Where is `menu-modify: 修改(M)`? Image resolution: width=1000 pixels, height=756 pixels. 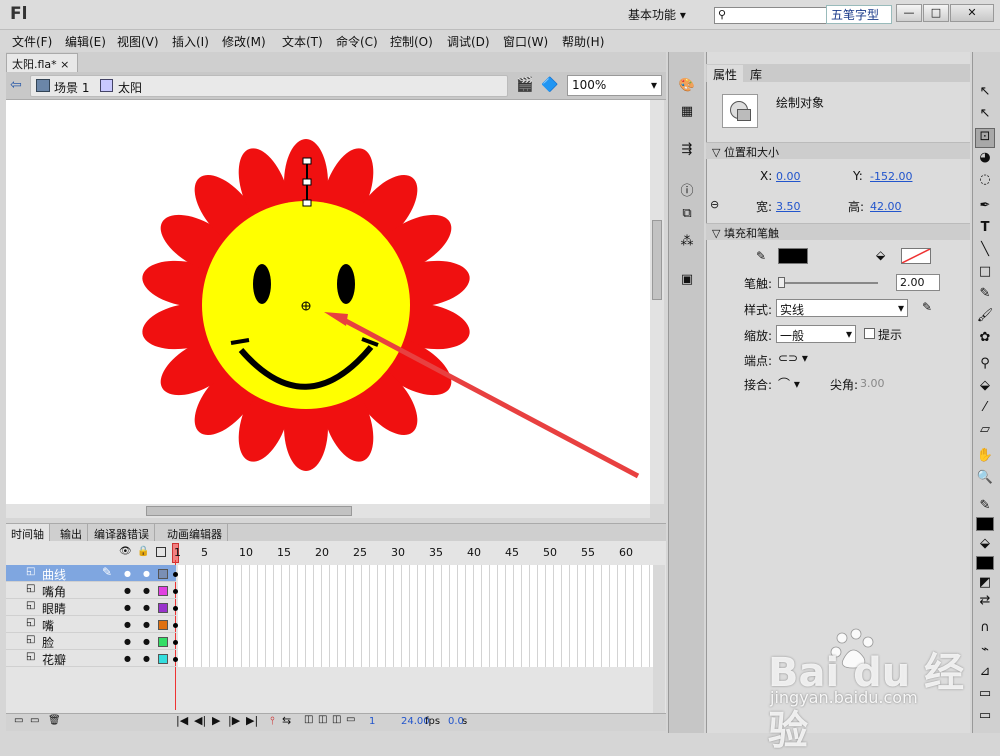 menu-modify: 修改(M) is located at coordinates (244, 41).